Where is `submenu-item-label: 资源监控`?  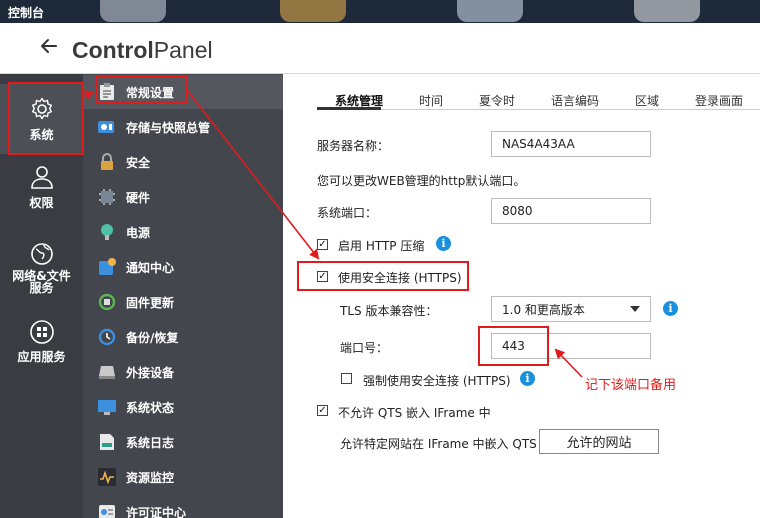 submenu-item-label: 资源监控 is located at coordinates (150, 477).